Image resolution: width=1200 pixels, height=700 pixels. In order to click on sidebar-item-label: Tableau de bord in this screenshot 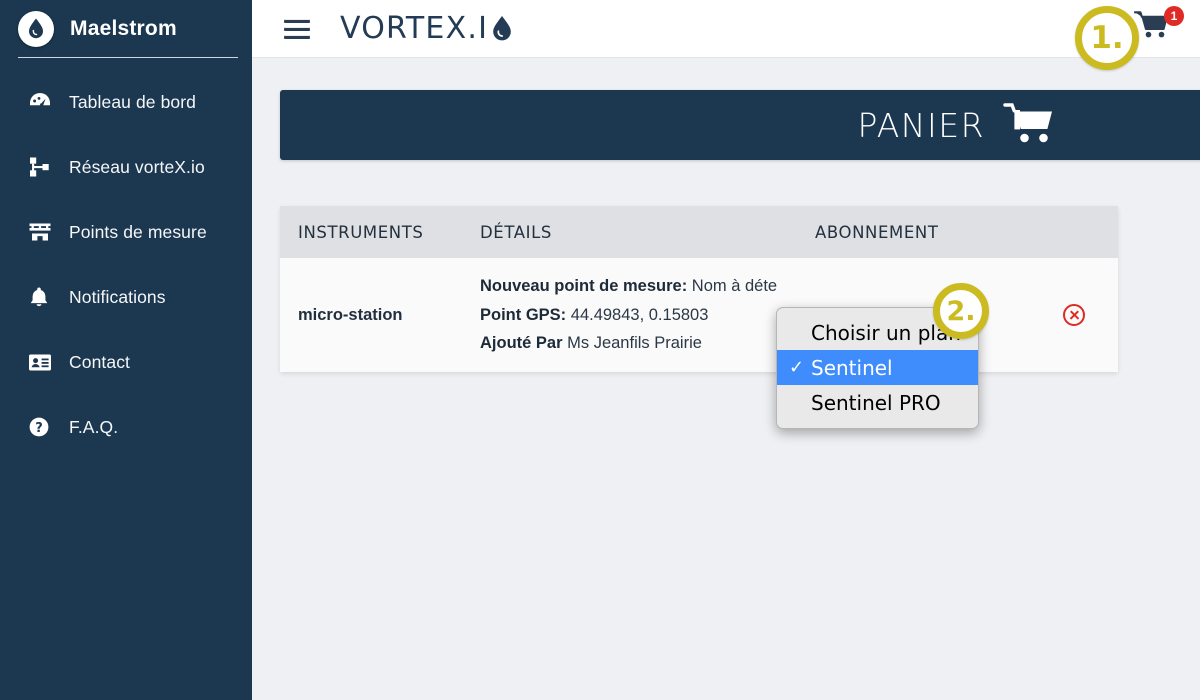, I will do `click(133, 101)`.